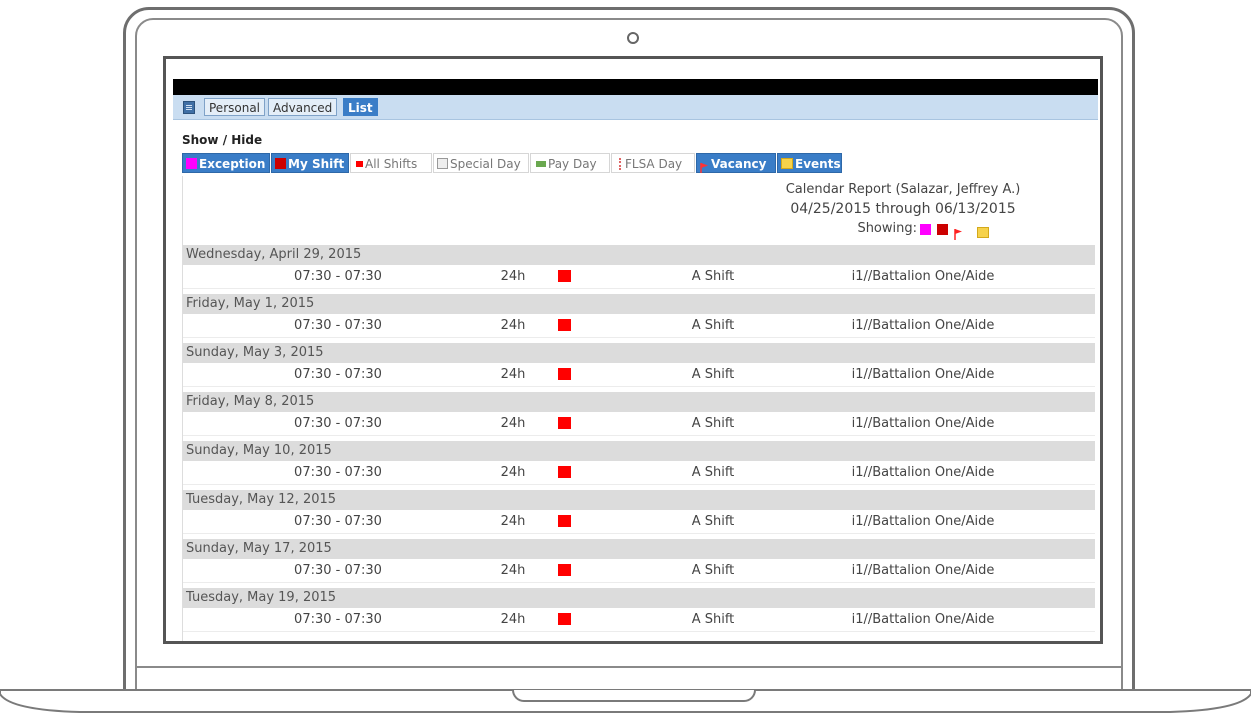 This screenshot has width=1251, height=719. I want to click on laptop-notch, so click(634, 696).